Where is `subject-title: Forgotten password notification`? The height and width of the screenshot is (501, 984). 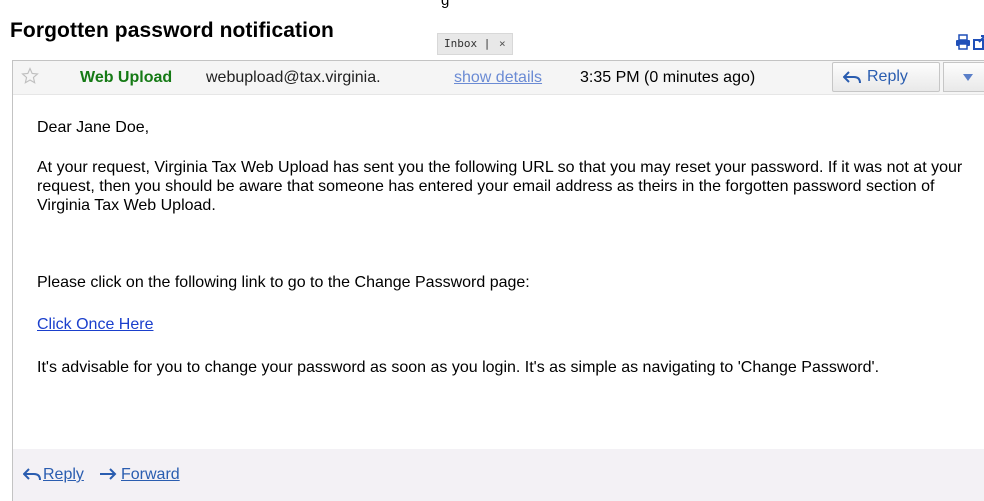 subject-title: Forgotten password notification is located at coordinates (172, 30).